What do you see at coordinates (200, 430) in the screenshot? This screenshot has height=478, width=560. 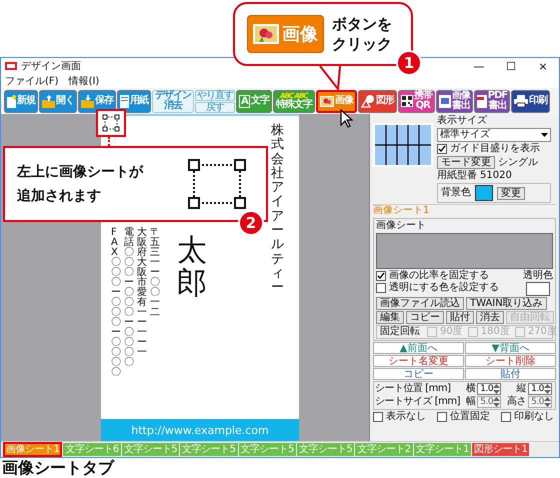 I see `website-url: http://www.example.com` at bounding box center [200, 430].